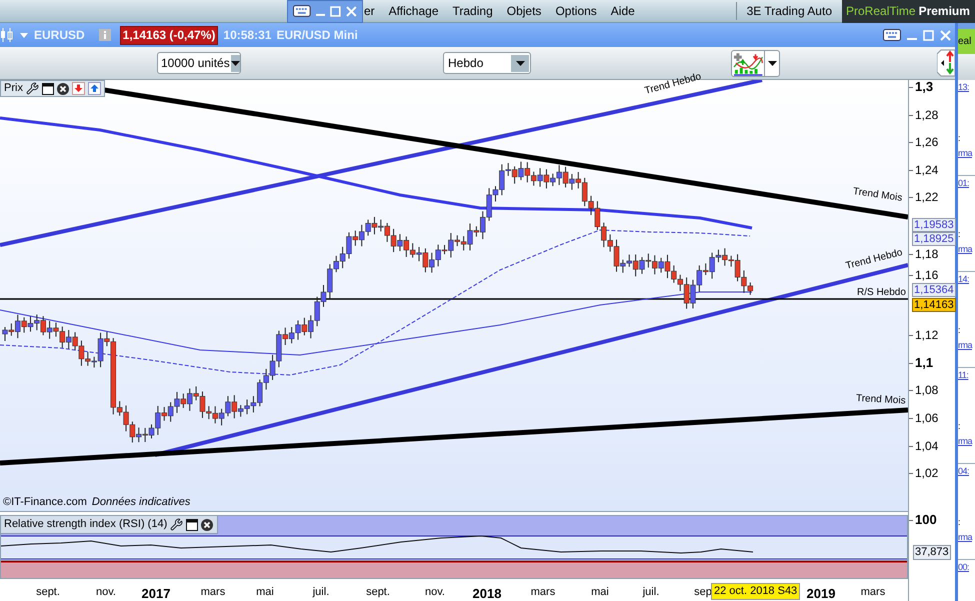  I want to click on menu-item: er, so click(369, 11).